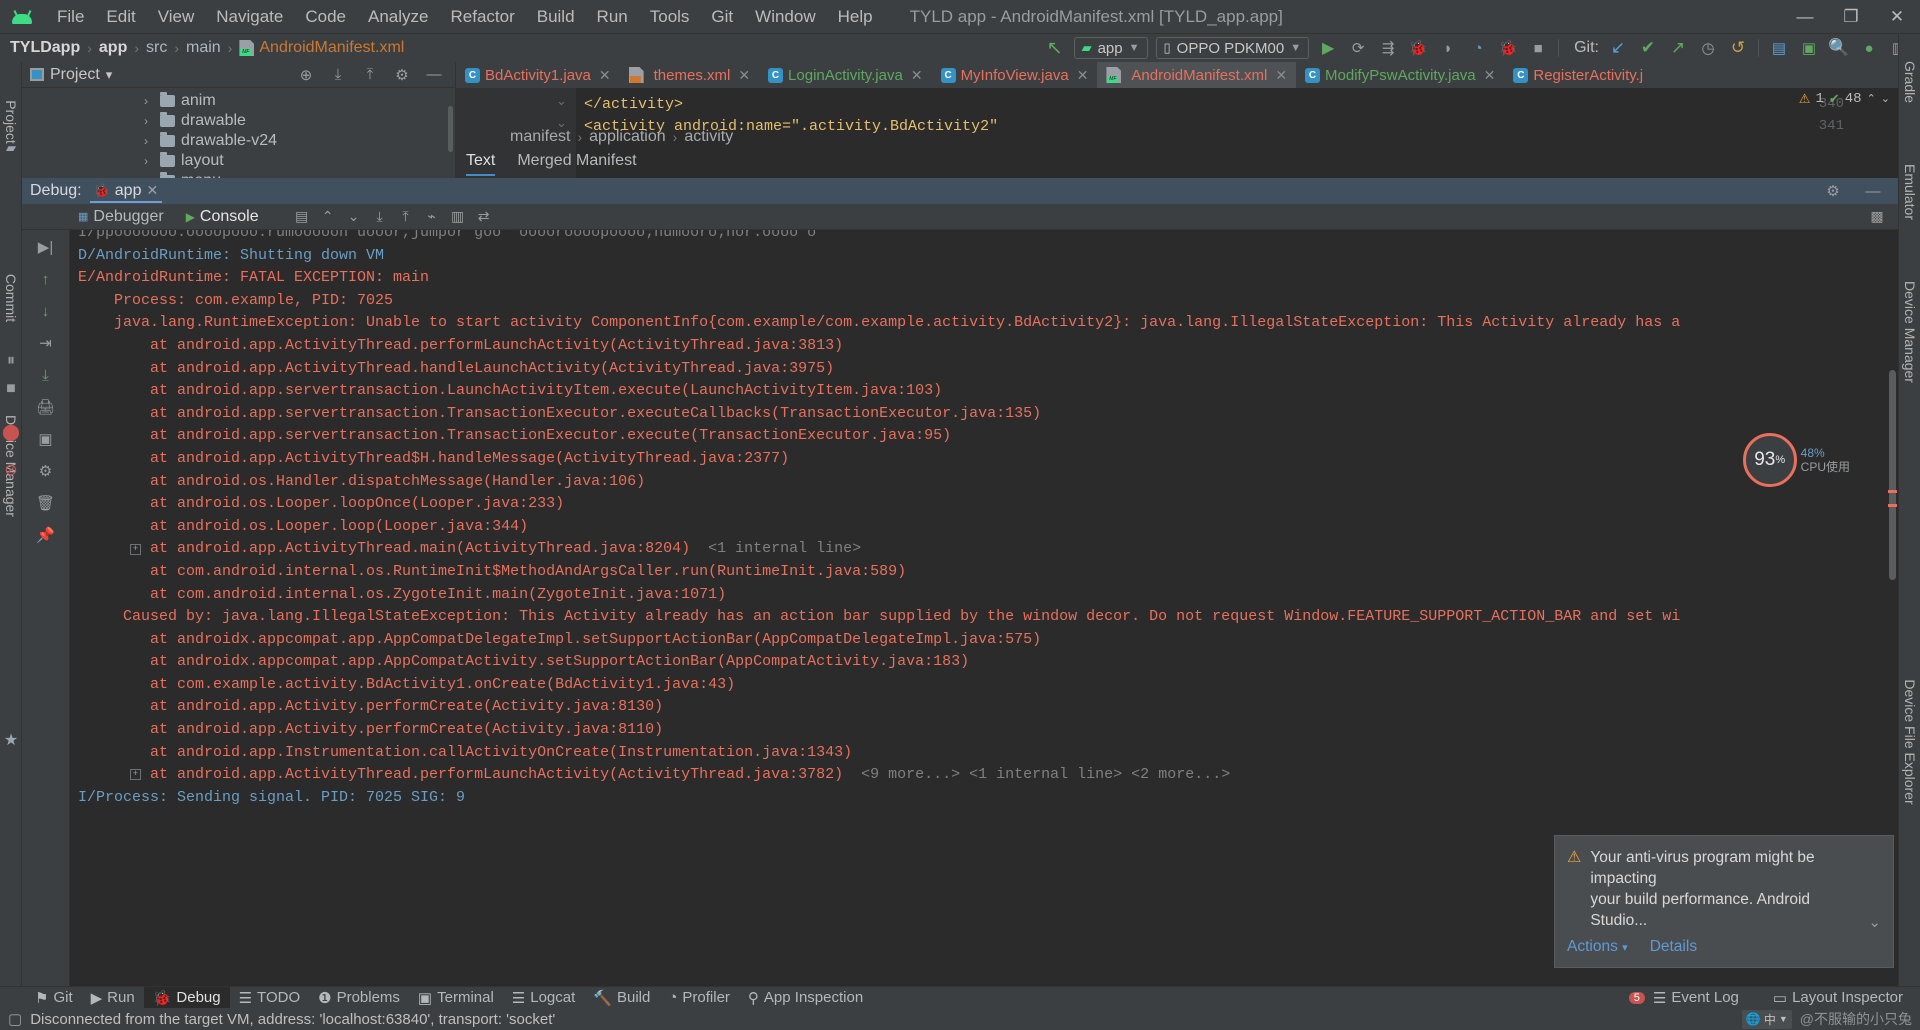 Image resolution: width=1920 pixels, height=1030 pixels. Describe the element at coordinates (1910, 741) in the screenshot. I see `rail-label-device-file-explorer: Device File Explorer` at that location.